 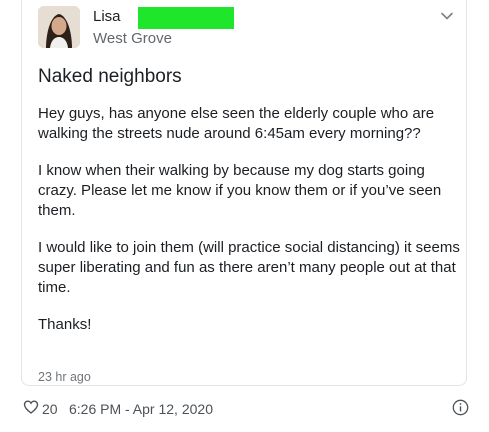 What do you see at coordinates (64, 377) in the screenshot?
I see `post-timestamp: 23 hr ago` at bounding box center [64, 377].